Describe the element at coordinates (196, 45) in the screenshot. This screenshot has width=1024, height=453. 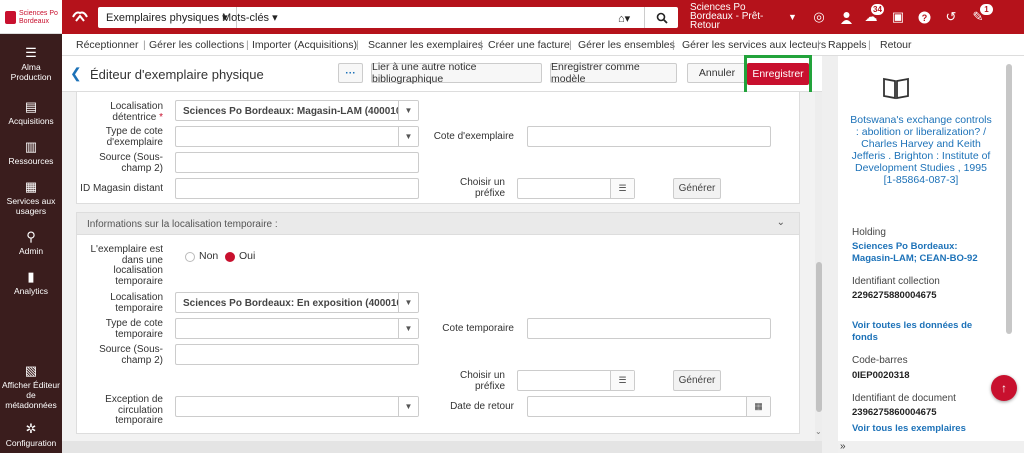
I see `action-manage-collections: Gérer les collections` at that location.